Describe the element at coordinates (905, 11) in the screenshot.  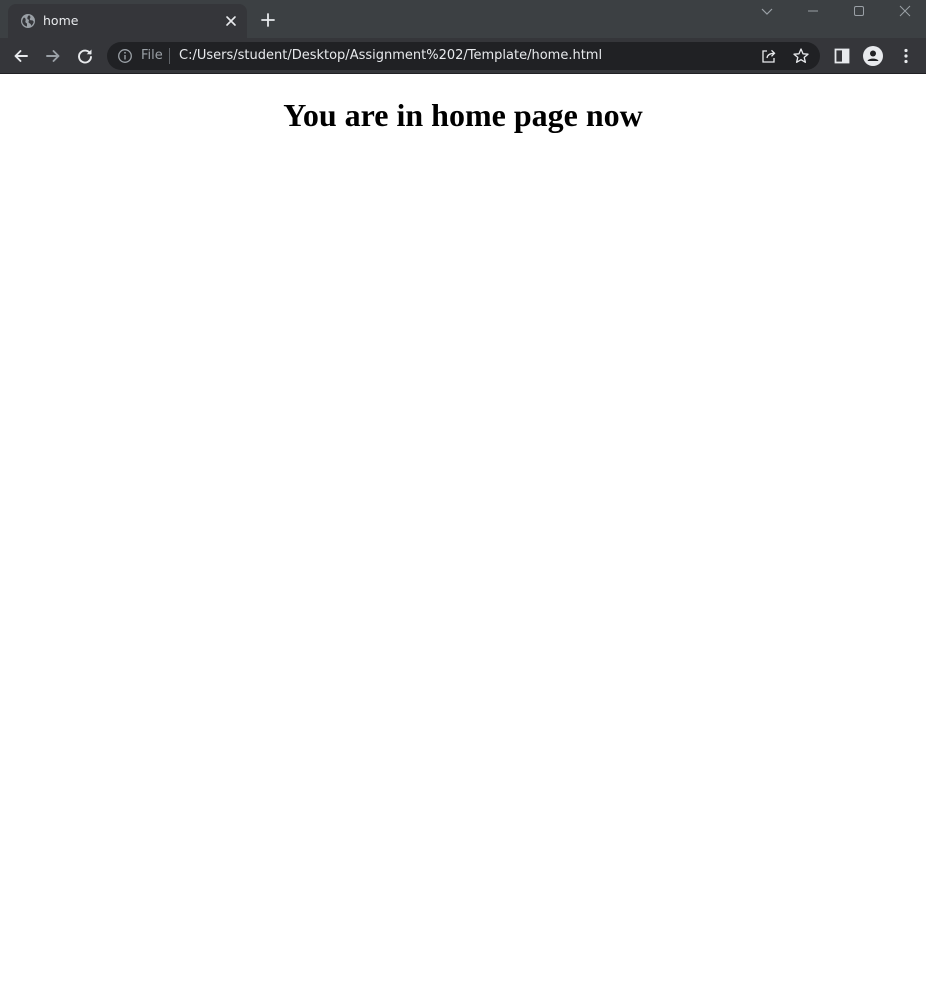
I see `window-close-icon` at that location.